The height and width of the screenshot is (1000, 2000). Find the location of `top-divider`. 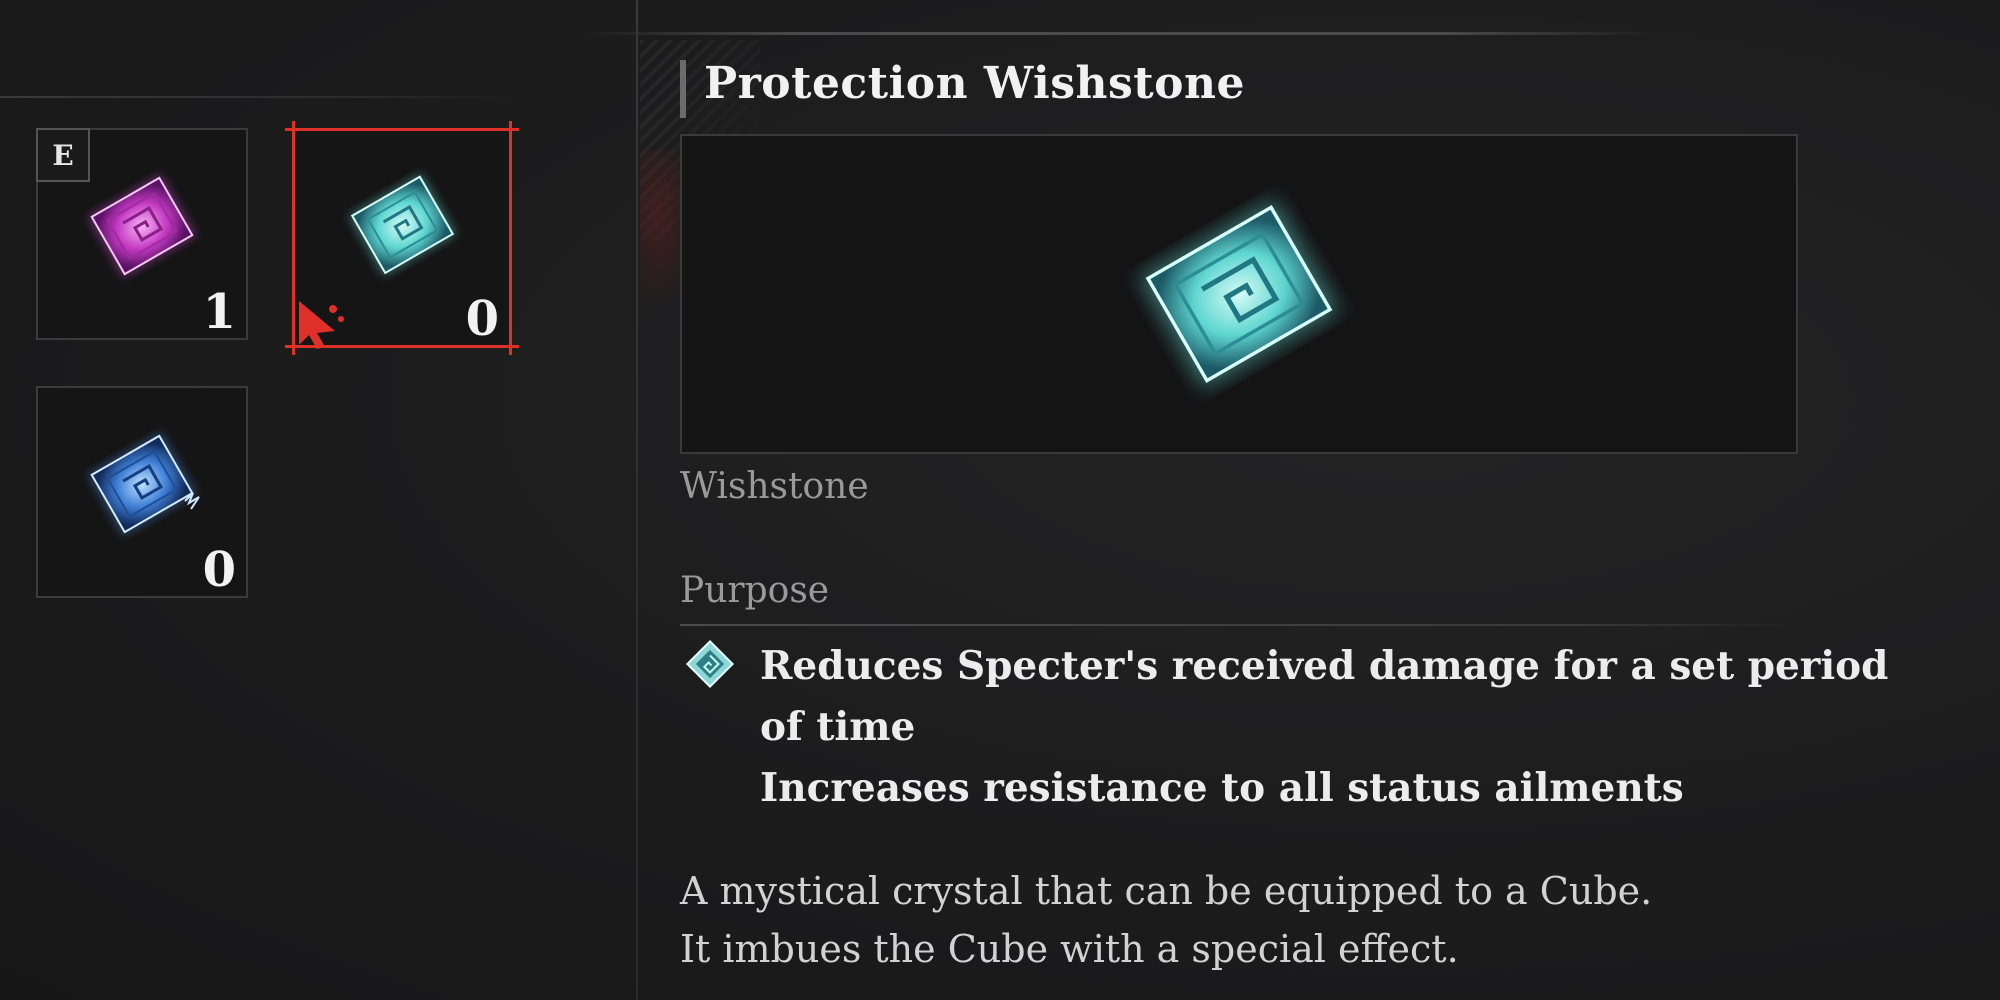

top-divider is located at coordinates (1120, 33).